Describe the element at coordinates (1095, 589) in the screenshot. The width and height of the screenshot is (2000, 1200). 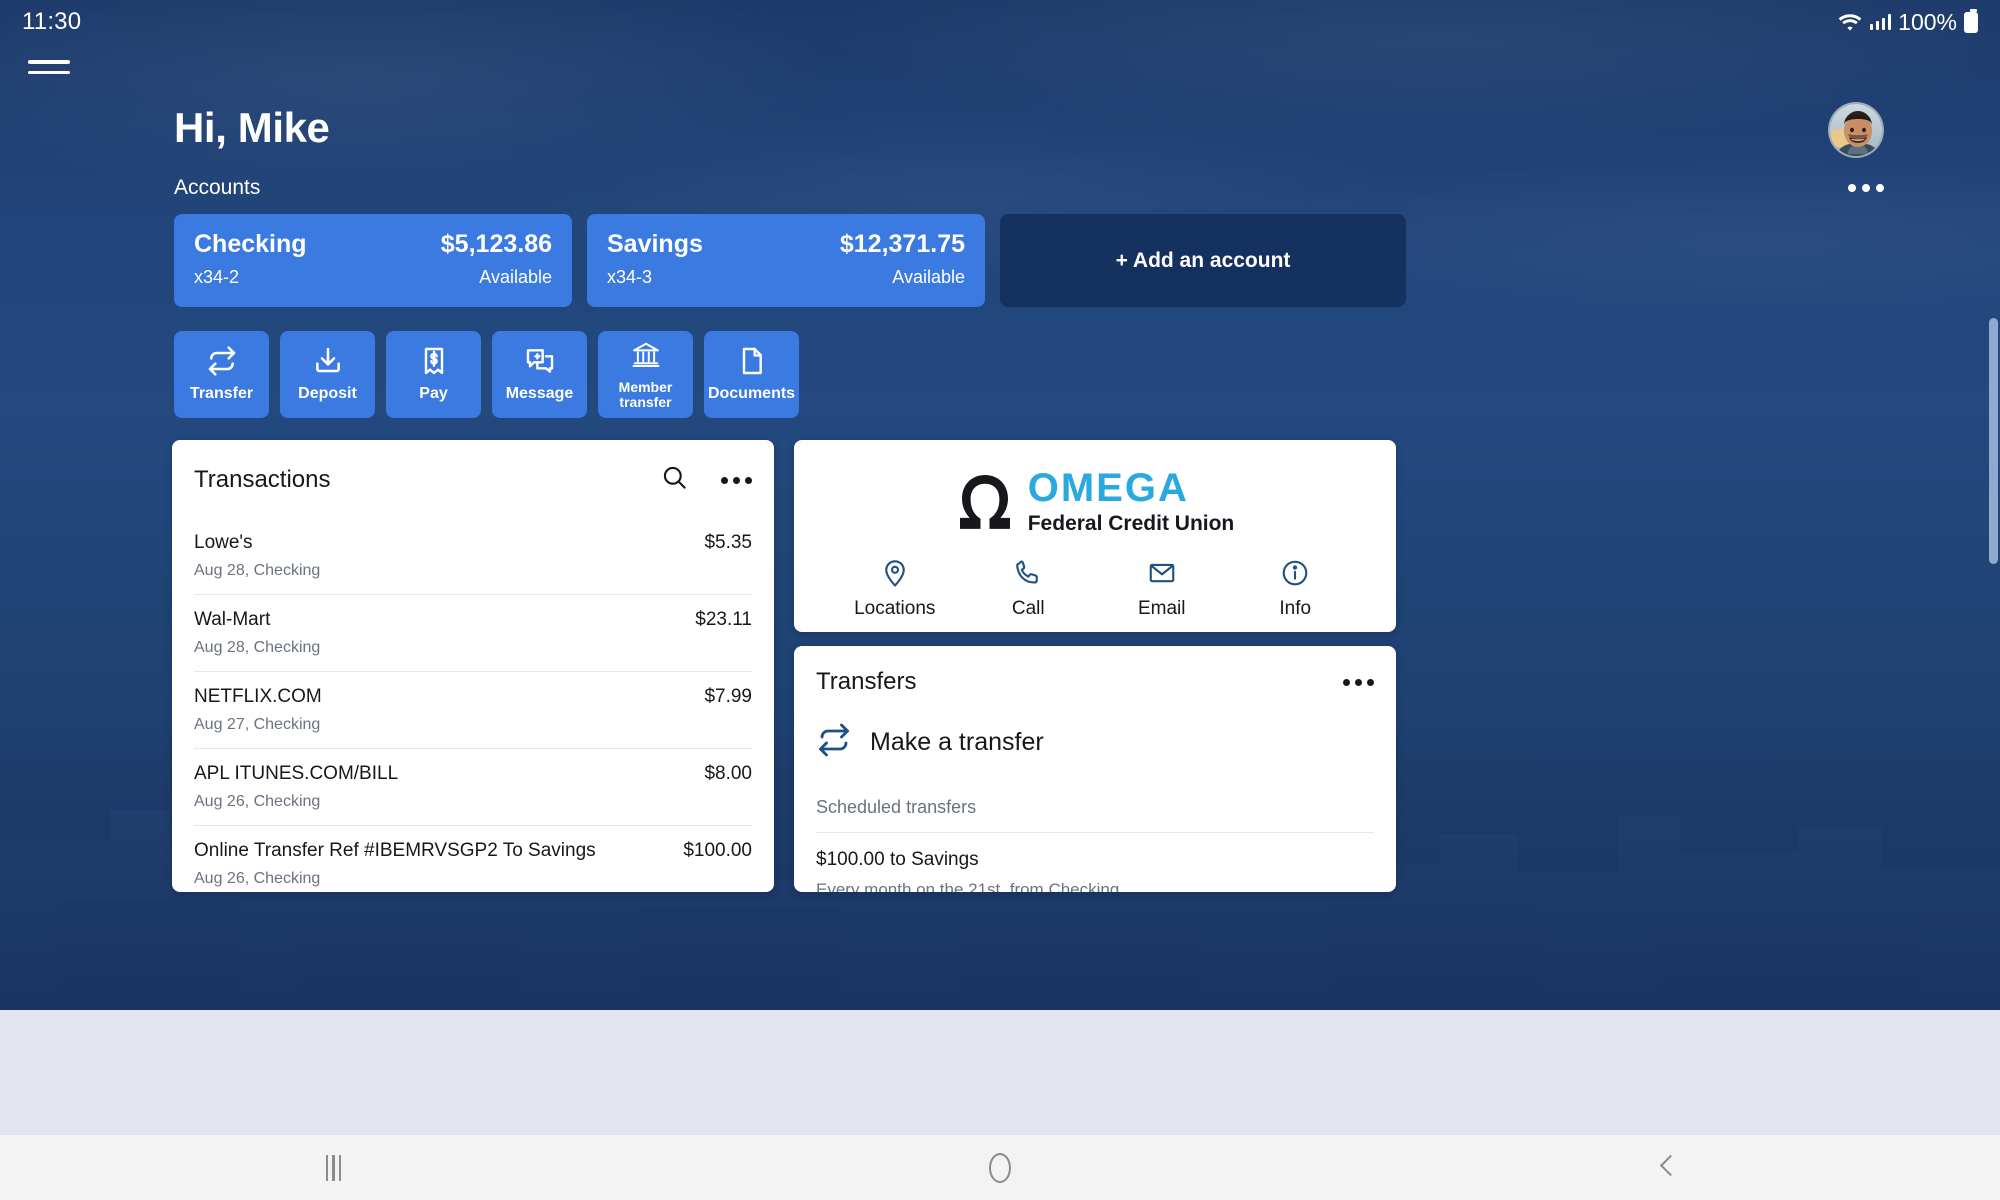
I see `contact-actions-row: Locations Call Email Info` at that location.